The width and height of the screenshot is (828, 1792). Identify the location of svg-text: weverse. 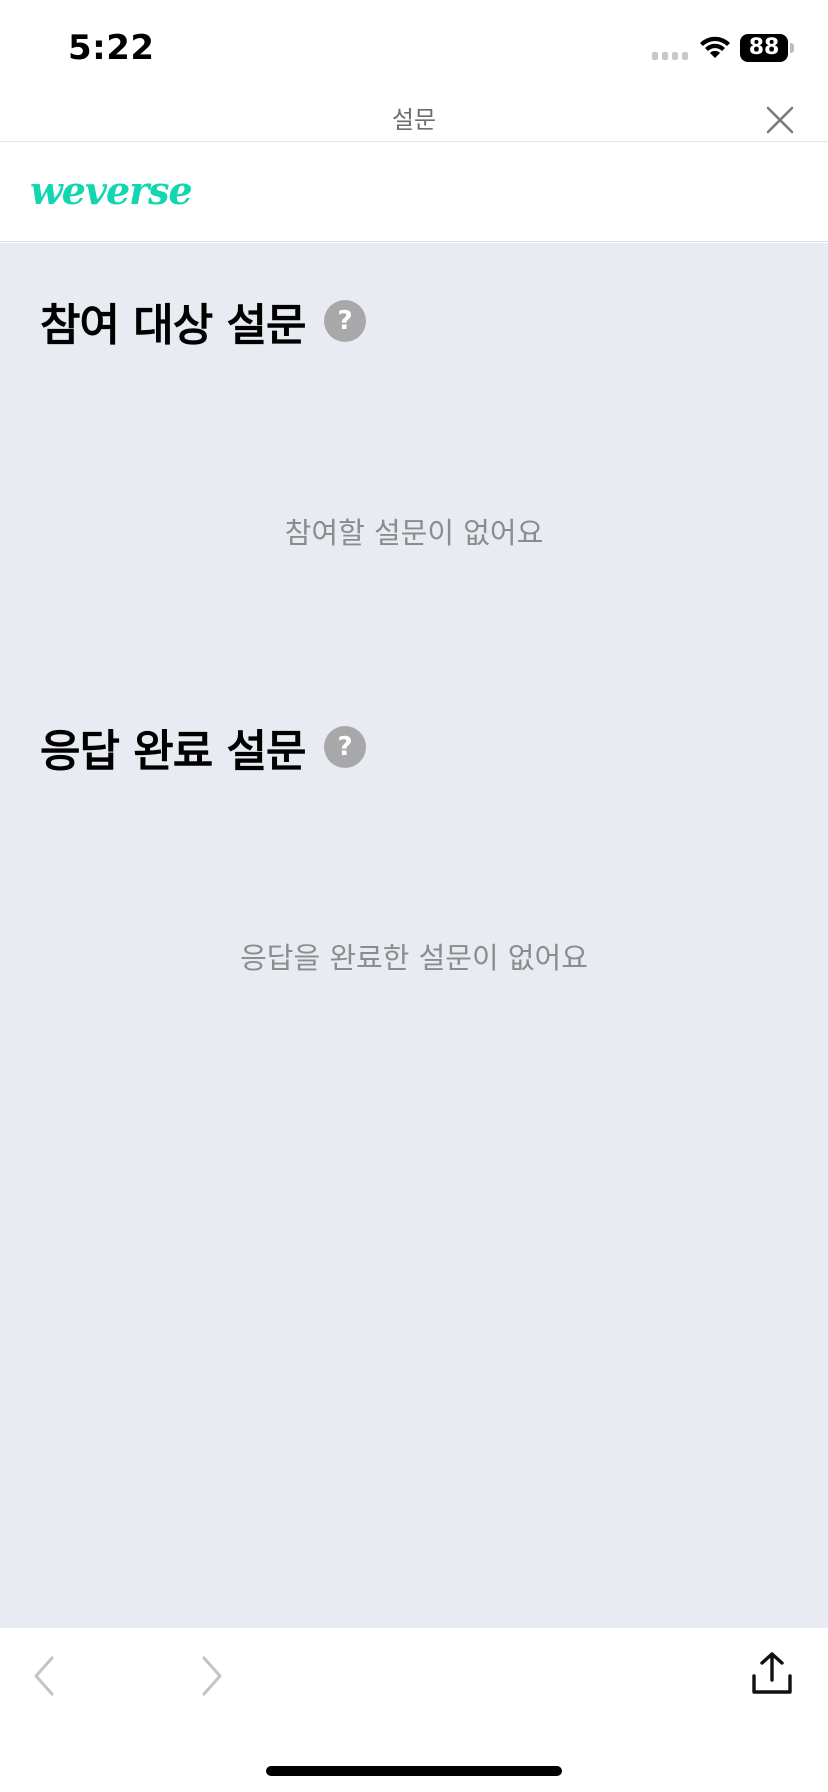
(111, 191).